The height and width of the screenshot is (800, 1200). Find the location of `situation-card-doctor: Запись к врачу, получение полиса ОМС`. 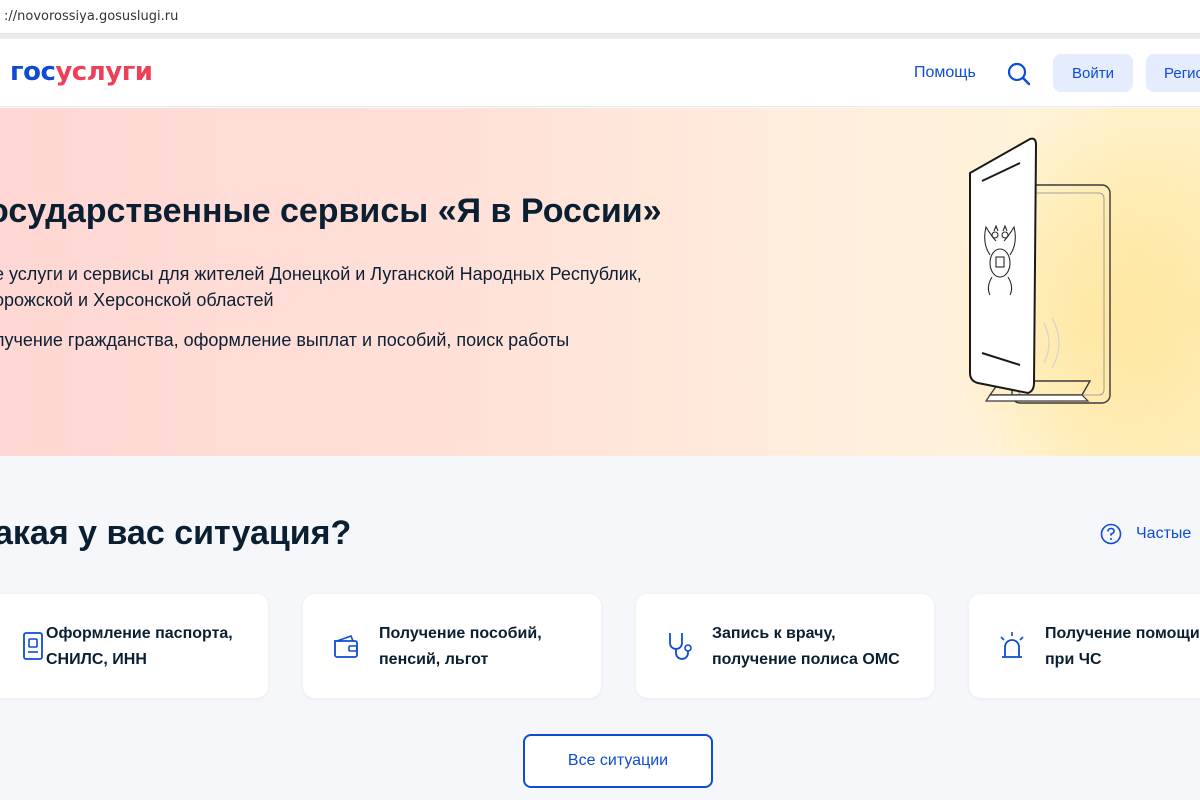

situation-card-doctor: Запись к врачу, получение полиса ОМС is located at coordinates (785, 646).